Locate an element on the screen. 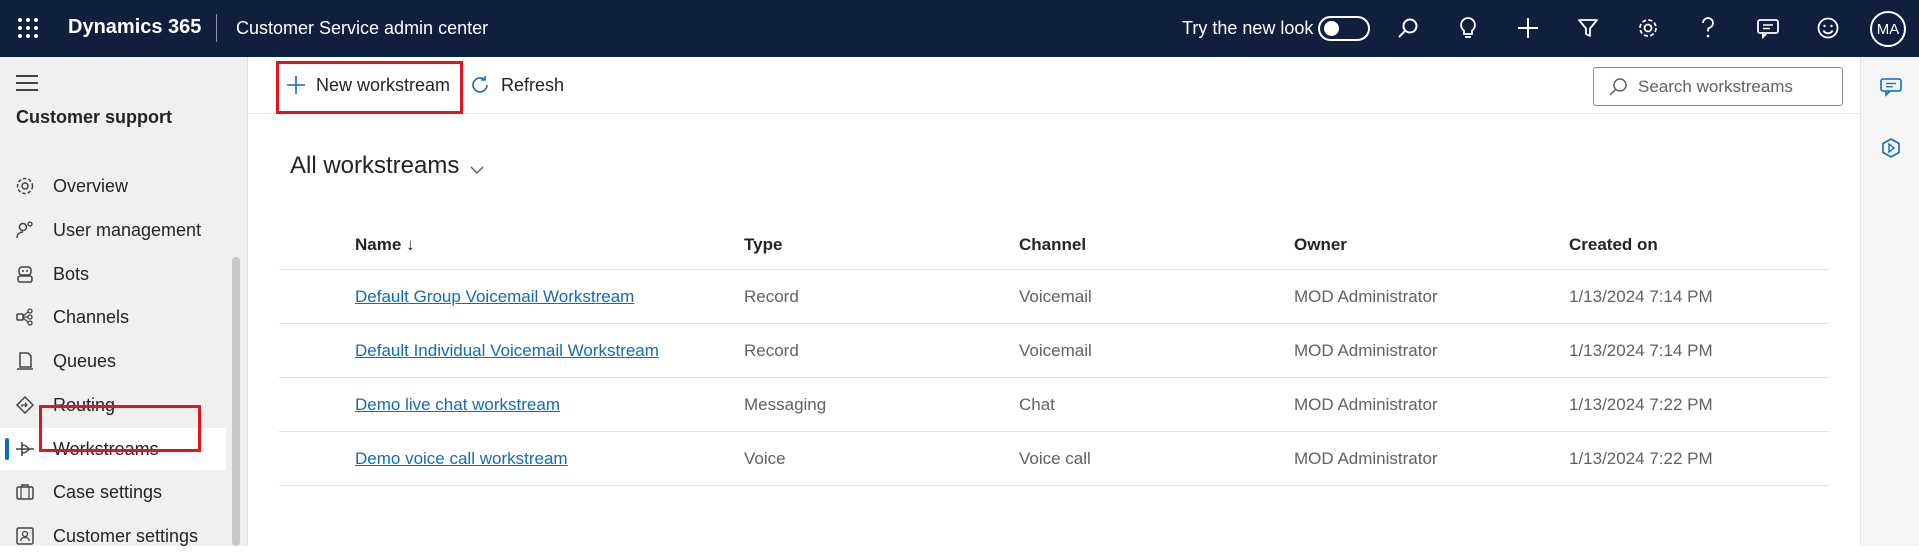 The image size is (1919, 557). refresh-icon is located at coordinates (480, 85).